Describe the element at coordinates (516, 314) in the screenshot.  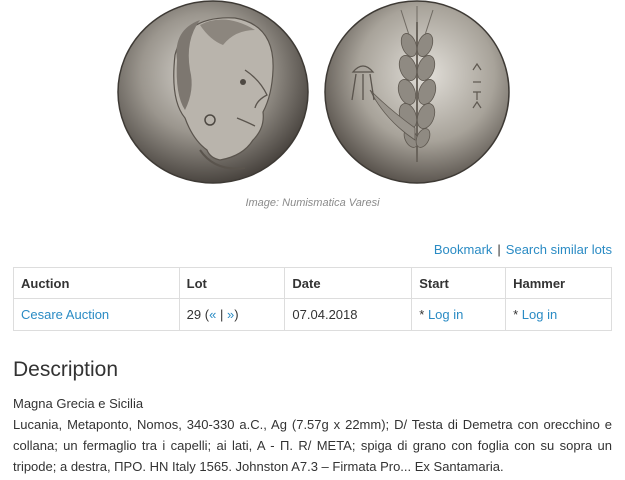
I see `hammer-prefix: *` at that location.